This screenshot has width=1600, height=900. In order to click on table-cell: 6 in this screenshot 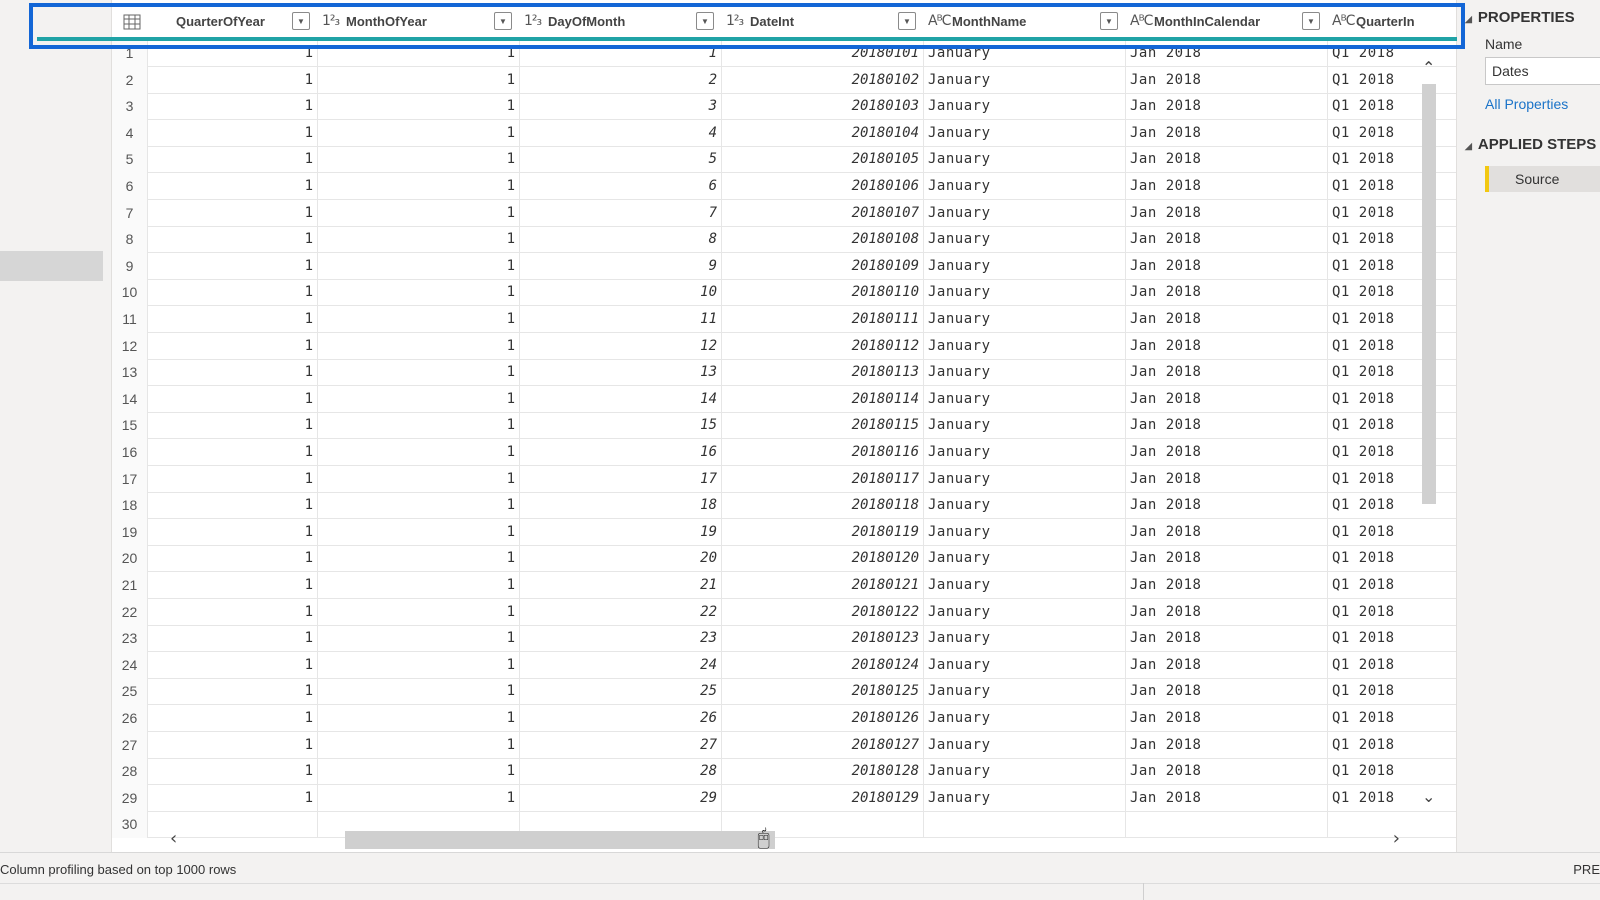, I will do `click(621, 186)`.